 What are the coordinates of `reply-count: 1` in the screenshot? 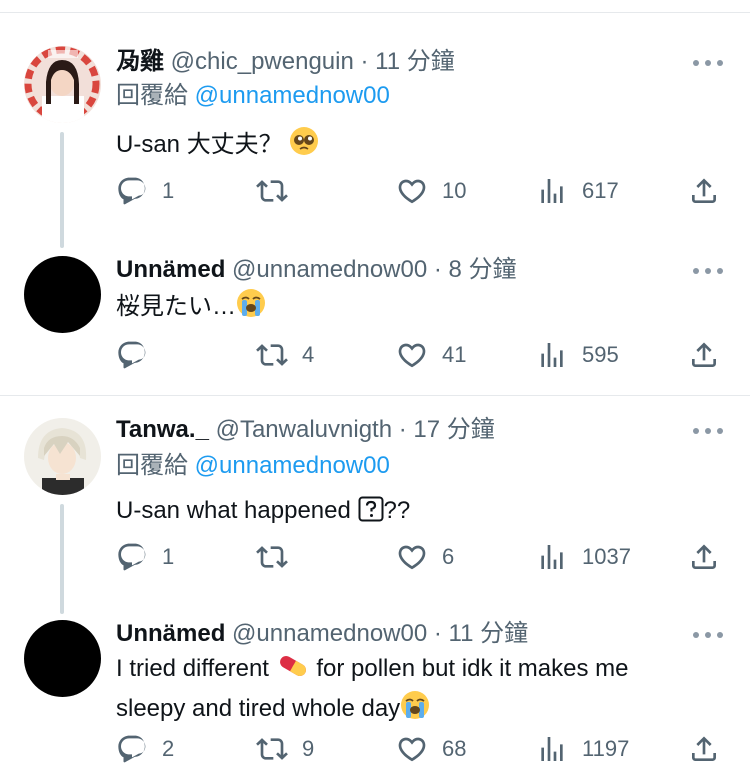 It's located at (168, 190).